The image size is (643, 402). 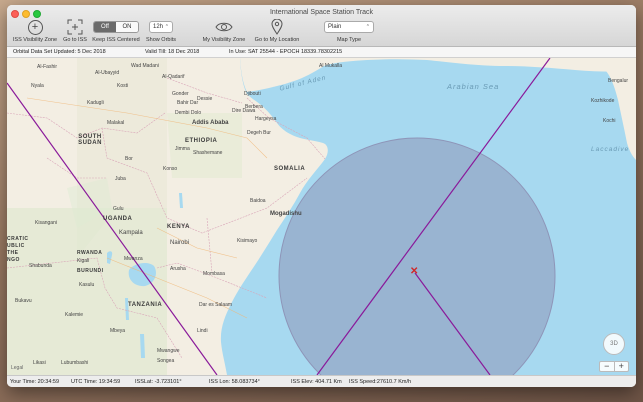 What do you see at coordinates (618, 81) in the screenshot?
I see `city-bengaluru: Bengalur` at bounding box center [618, 81].